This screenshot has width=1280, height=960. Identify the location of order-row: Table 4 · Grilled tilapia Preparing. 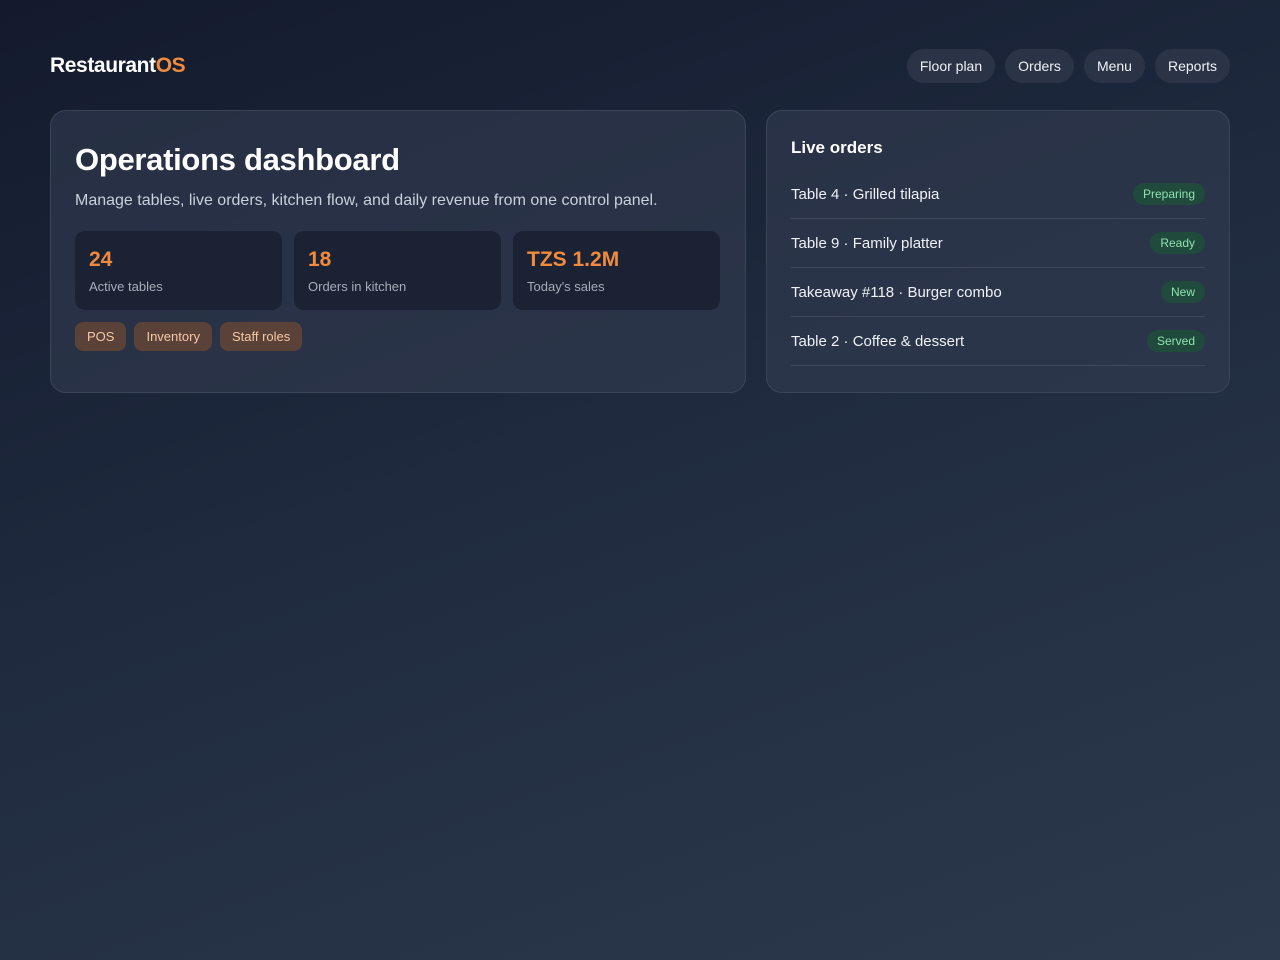
(998, 194).